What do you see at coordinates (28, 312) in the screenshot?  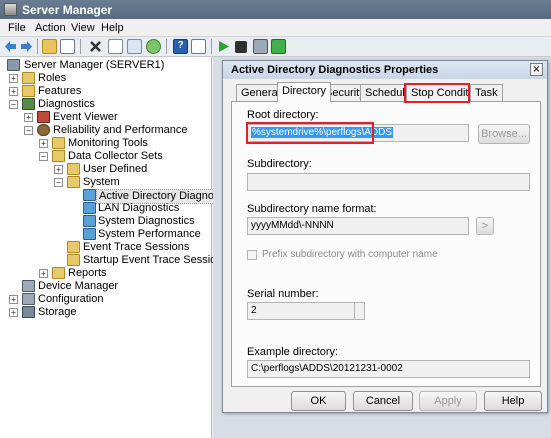 I see `storage-icon` at bounding box center [28, 312].